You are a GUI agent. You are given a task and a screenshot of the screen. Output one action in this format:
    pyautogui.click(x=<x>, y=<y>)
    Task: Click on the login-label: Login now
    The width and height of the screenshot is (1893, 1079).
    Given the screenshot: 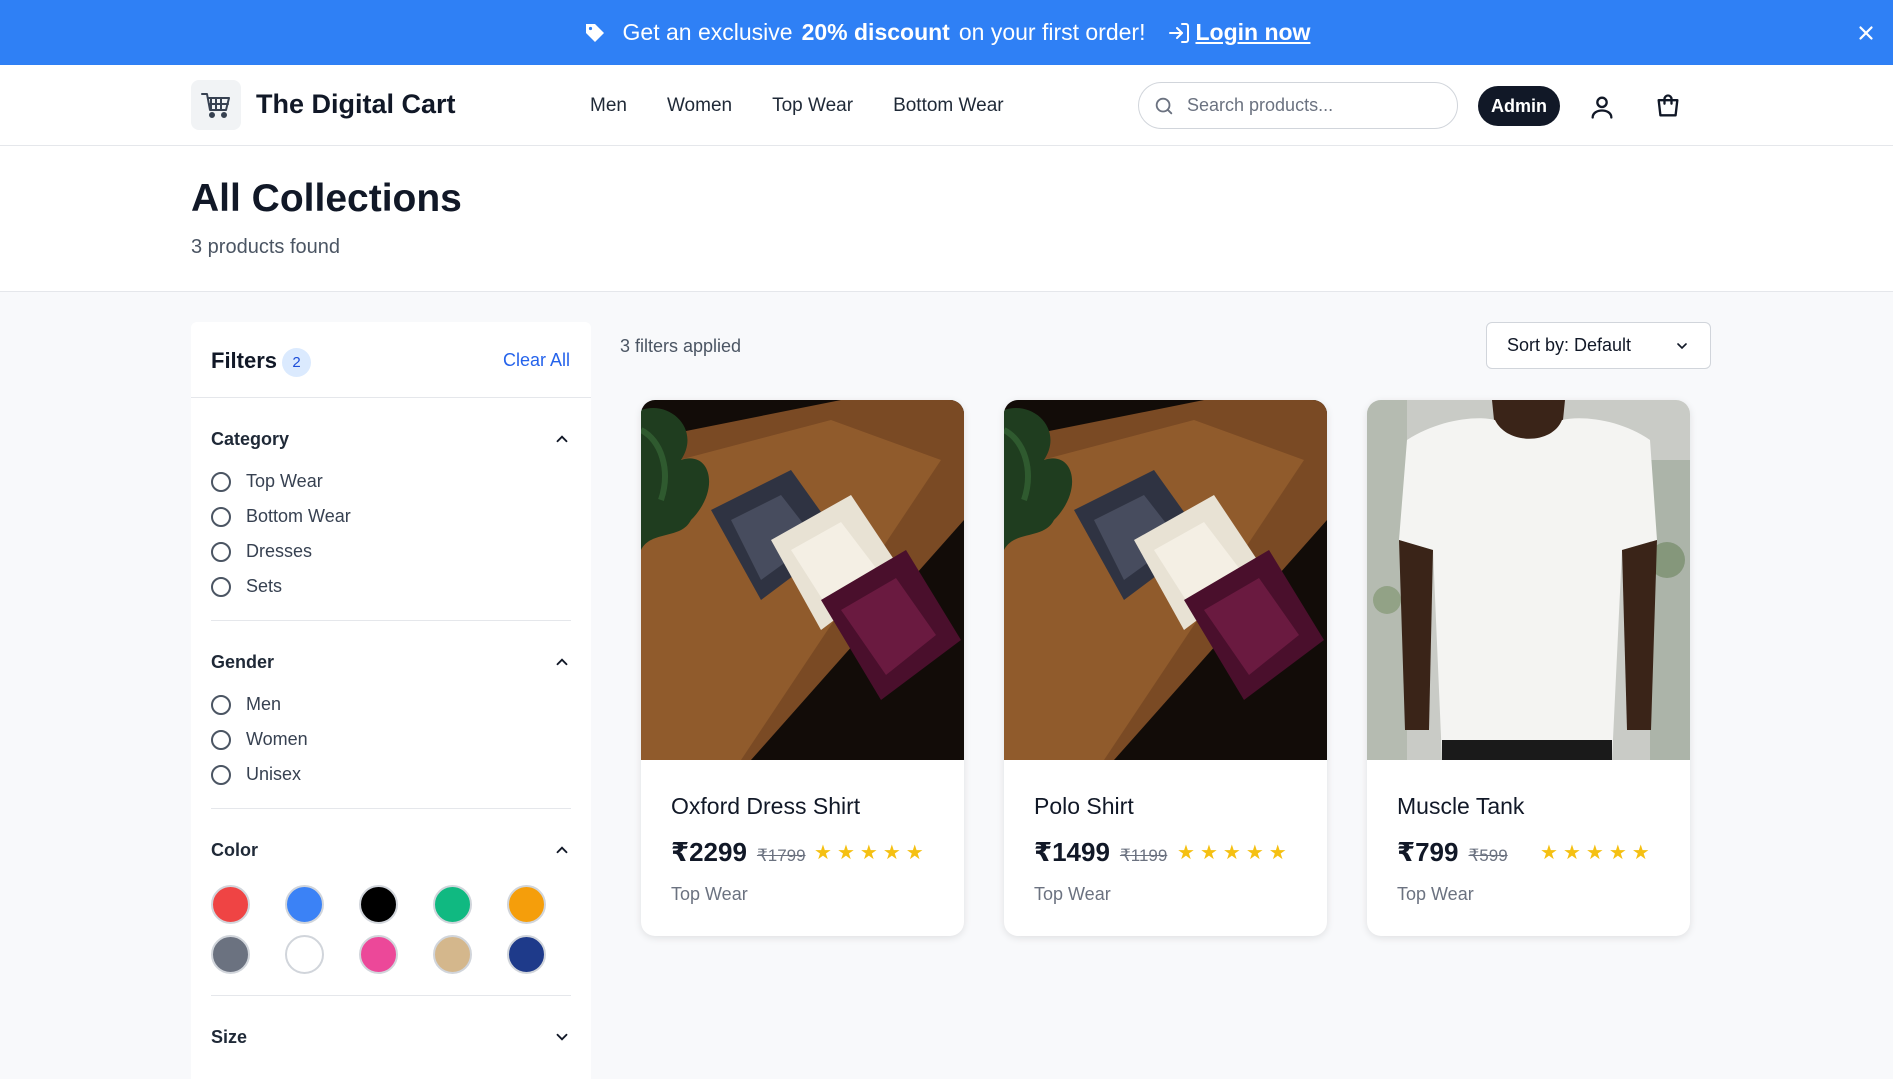 What is the action you would take?
    pyautogui.click(x=1253, y=32)
    